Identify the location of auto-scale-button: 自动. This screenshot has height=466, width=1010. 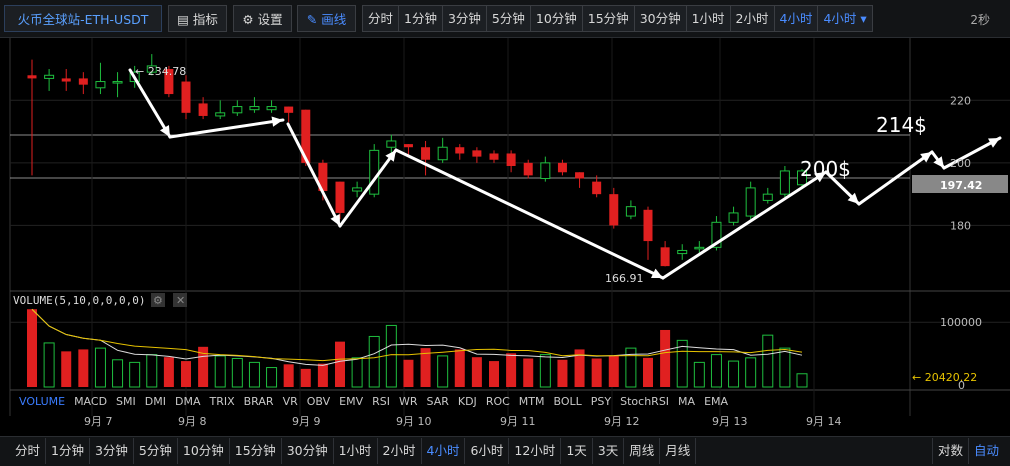
(985, 451).